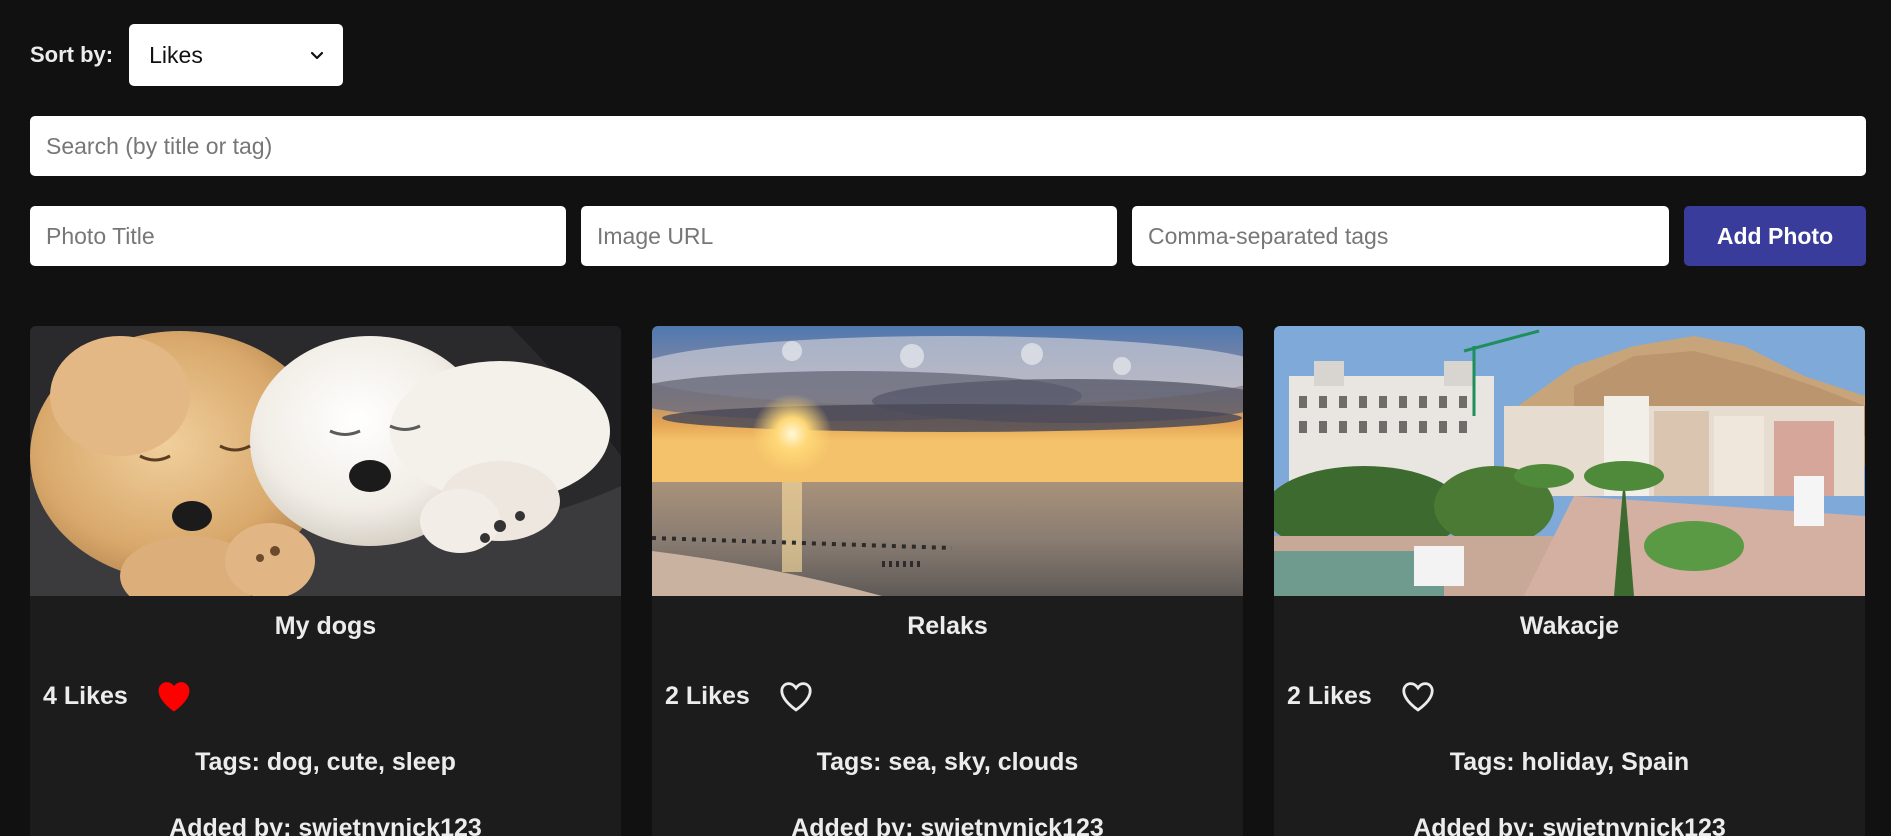  Describe the element at coordinates (1569, 626) in the screenshot. I see `photo-title: Wakacje` at that location.